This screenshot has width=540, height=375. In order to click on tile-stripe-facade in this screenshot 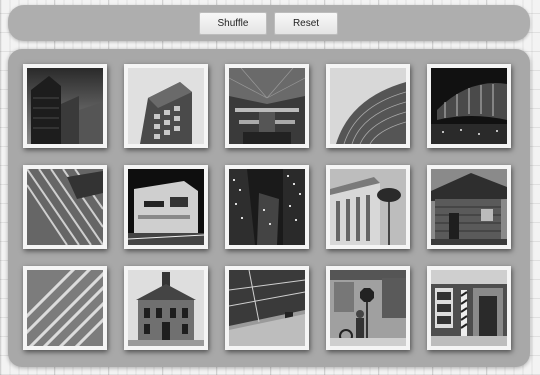, I will do `click(65, 308)`.